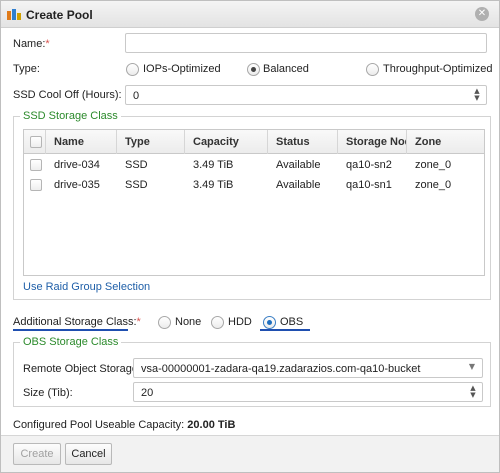  Describe the element at coordinates (77, 322) in the screenshot. I see `additional-storage-label: Additional Storage Class:*` at that location.